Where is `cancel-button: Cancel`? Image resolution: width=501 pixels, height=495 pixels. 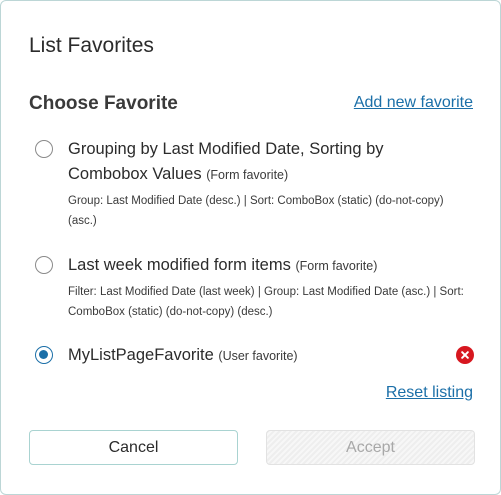
cancel-button: Cancel is located at coordinates (133, 447).